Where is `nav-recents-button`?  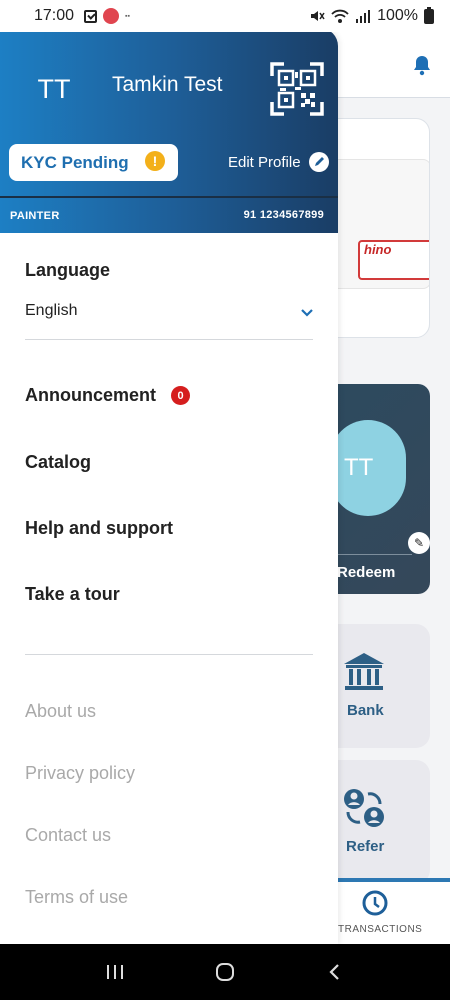
nav-recents-button is located at coordinates (115, 972).